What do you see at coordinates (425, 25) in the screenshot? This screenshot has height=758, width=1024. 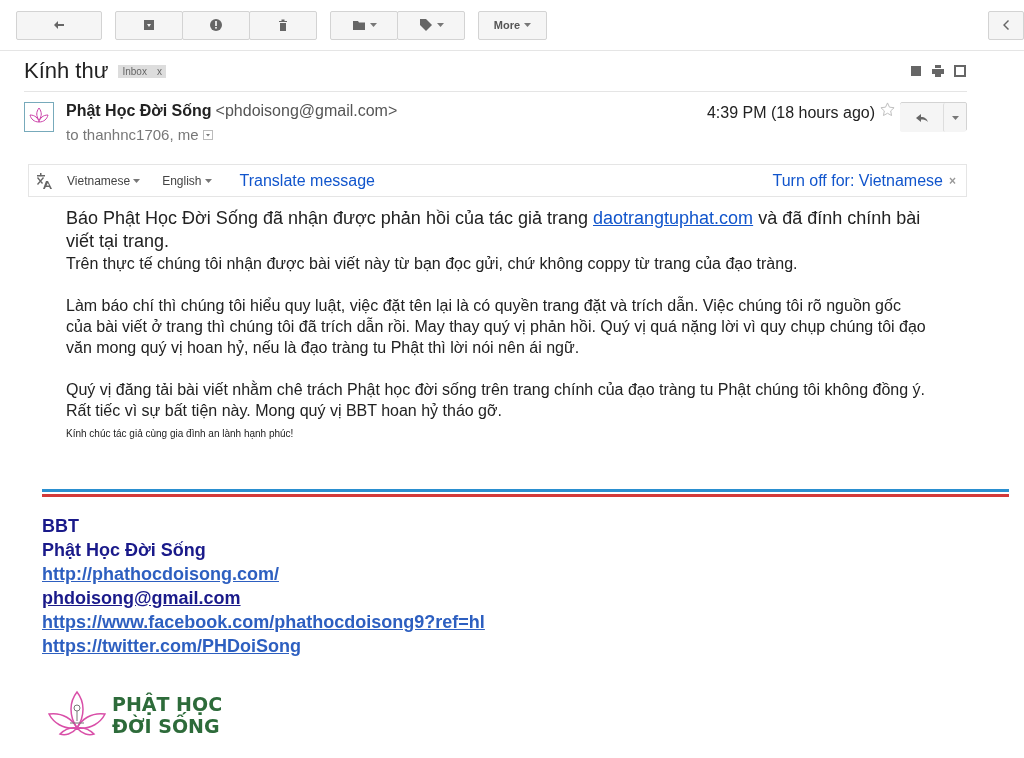 I see `tag-icon` at bounding box center [425, 25].